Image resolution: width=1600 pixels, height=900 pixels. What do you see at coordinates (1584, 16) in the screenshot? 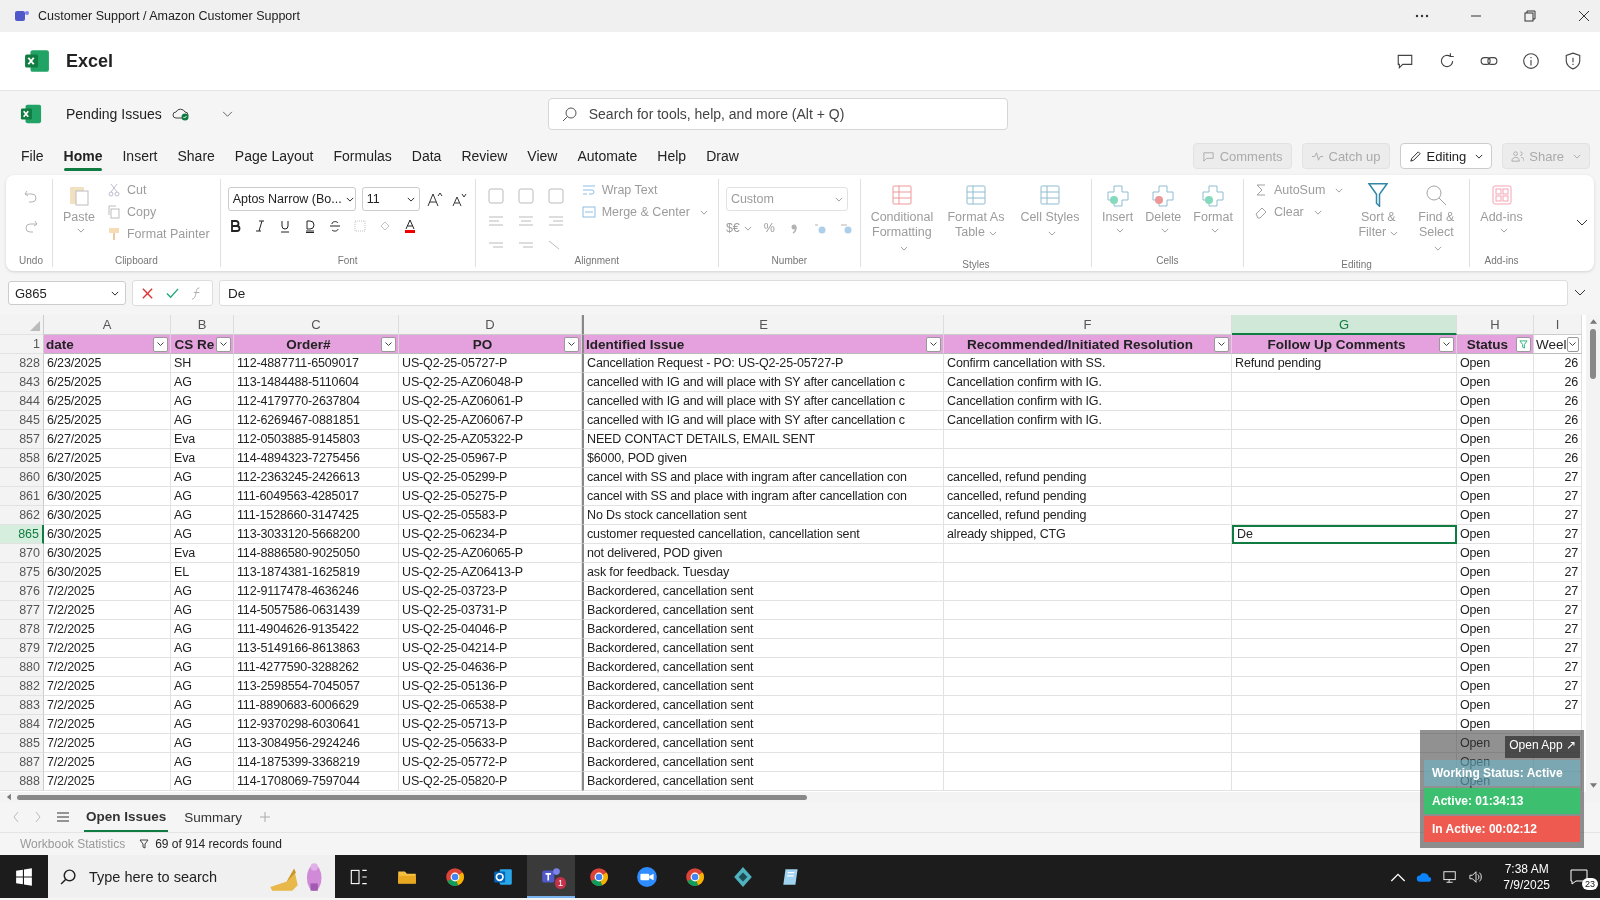
I see `close-icon` at bounding box center [1584, 16].